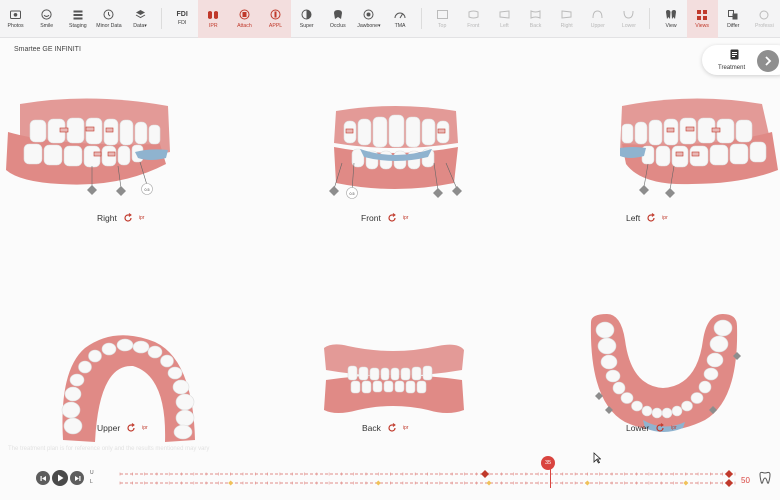 The height and width of the screenshot is (500, 780). I want to click on toolbar-label: Differ, so click(733, 25).